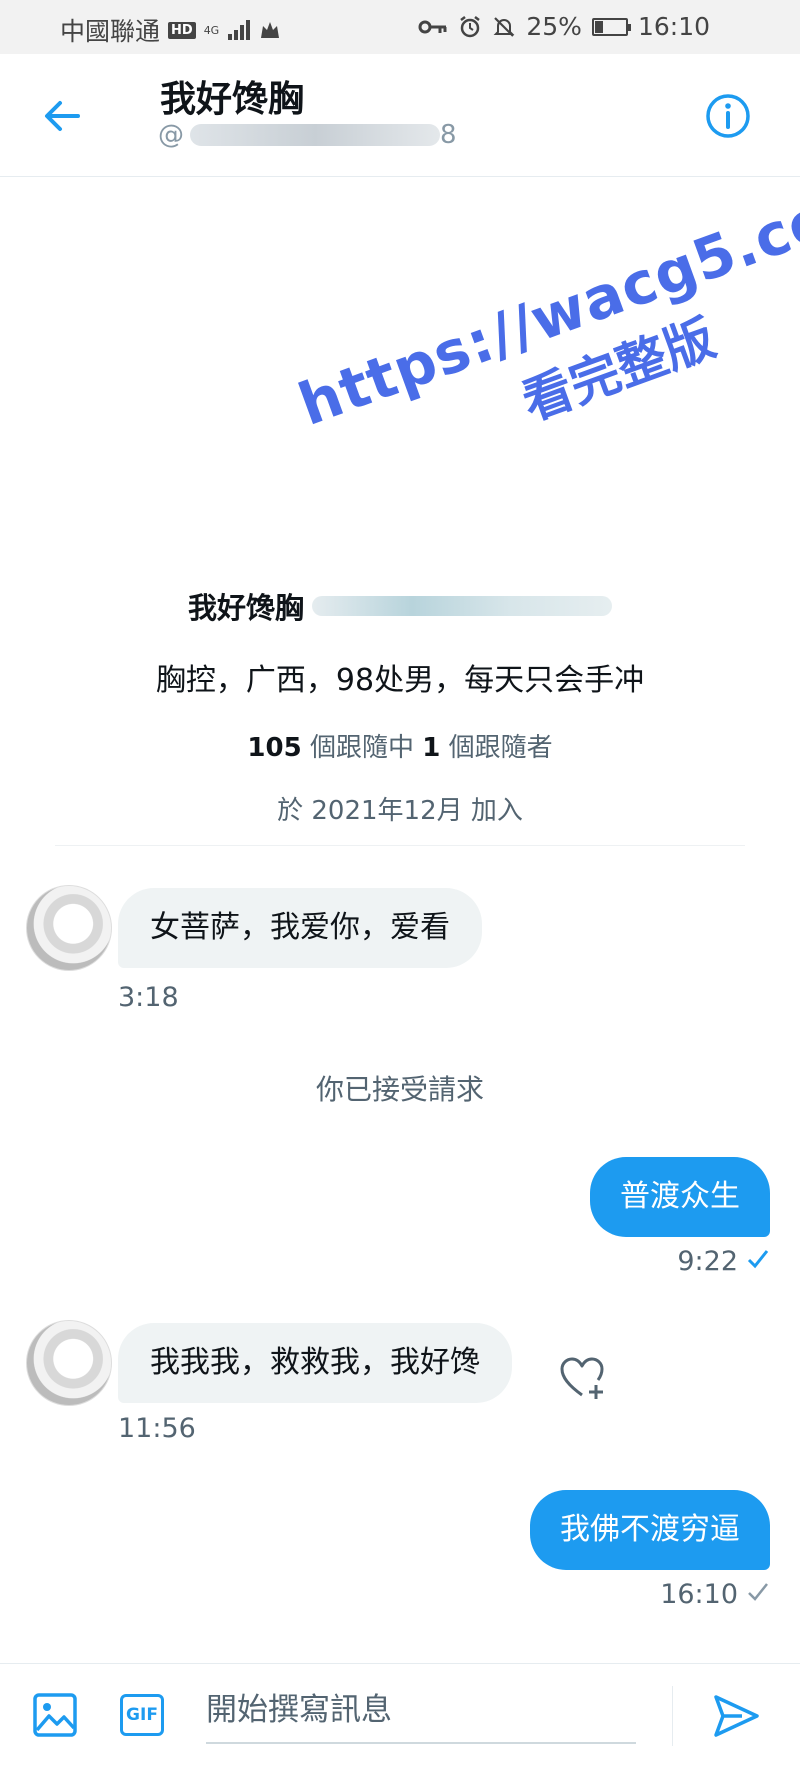  What do you see at coordinates (673, 26) in the screenshot?
I see `clock: 16:10` at bounding box center [673, 26].